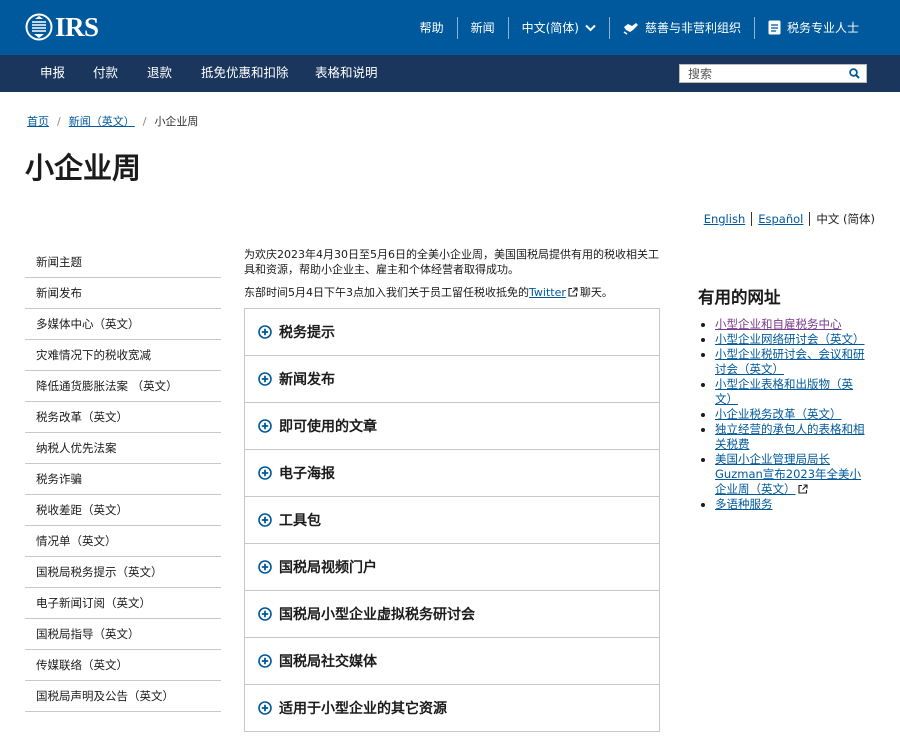 The width and height of the screenshot is (900, 746). I want to click on logo-text: IRS, so click(77, 26).